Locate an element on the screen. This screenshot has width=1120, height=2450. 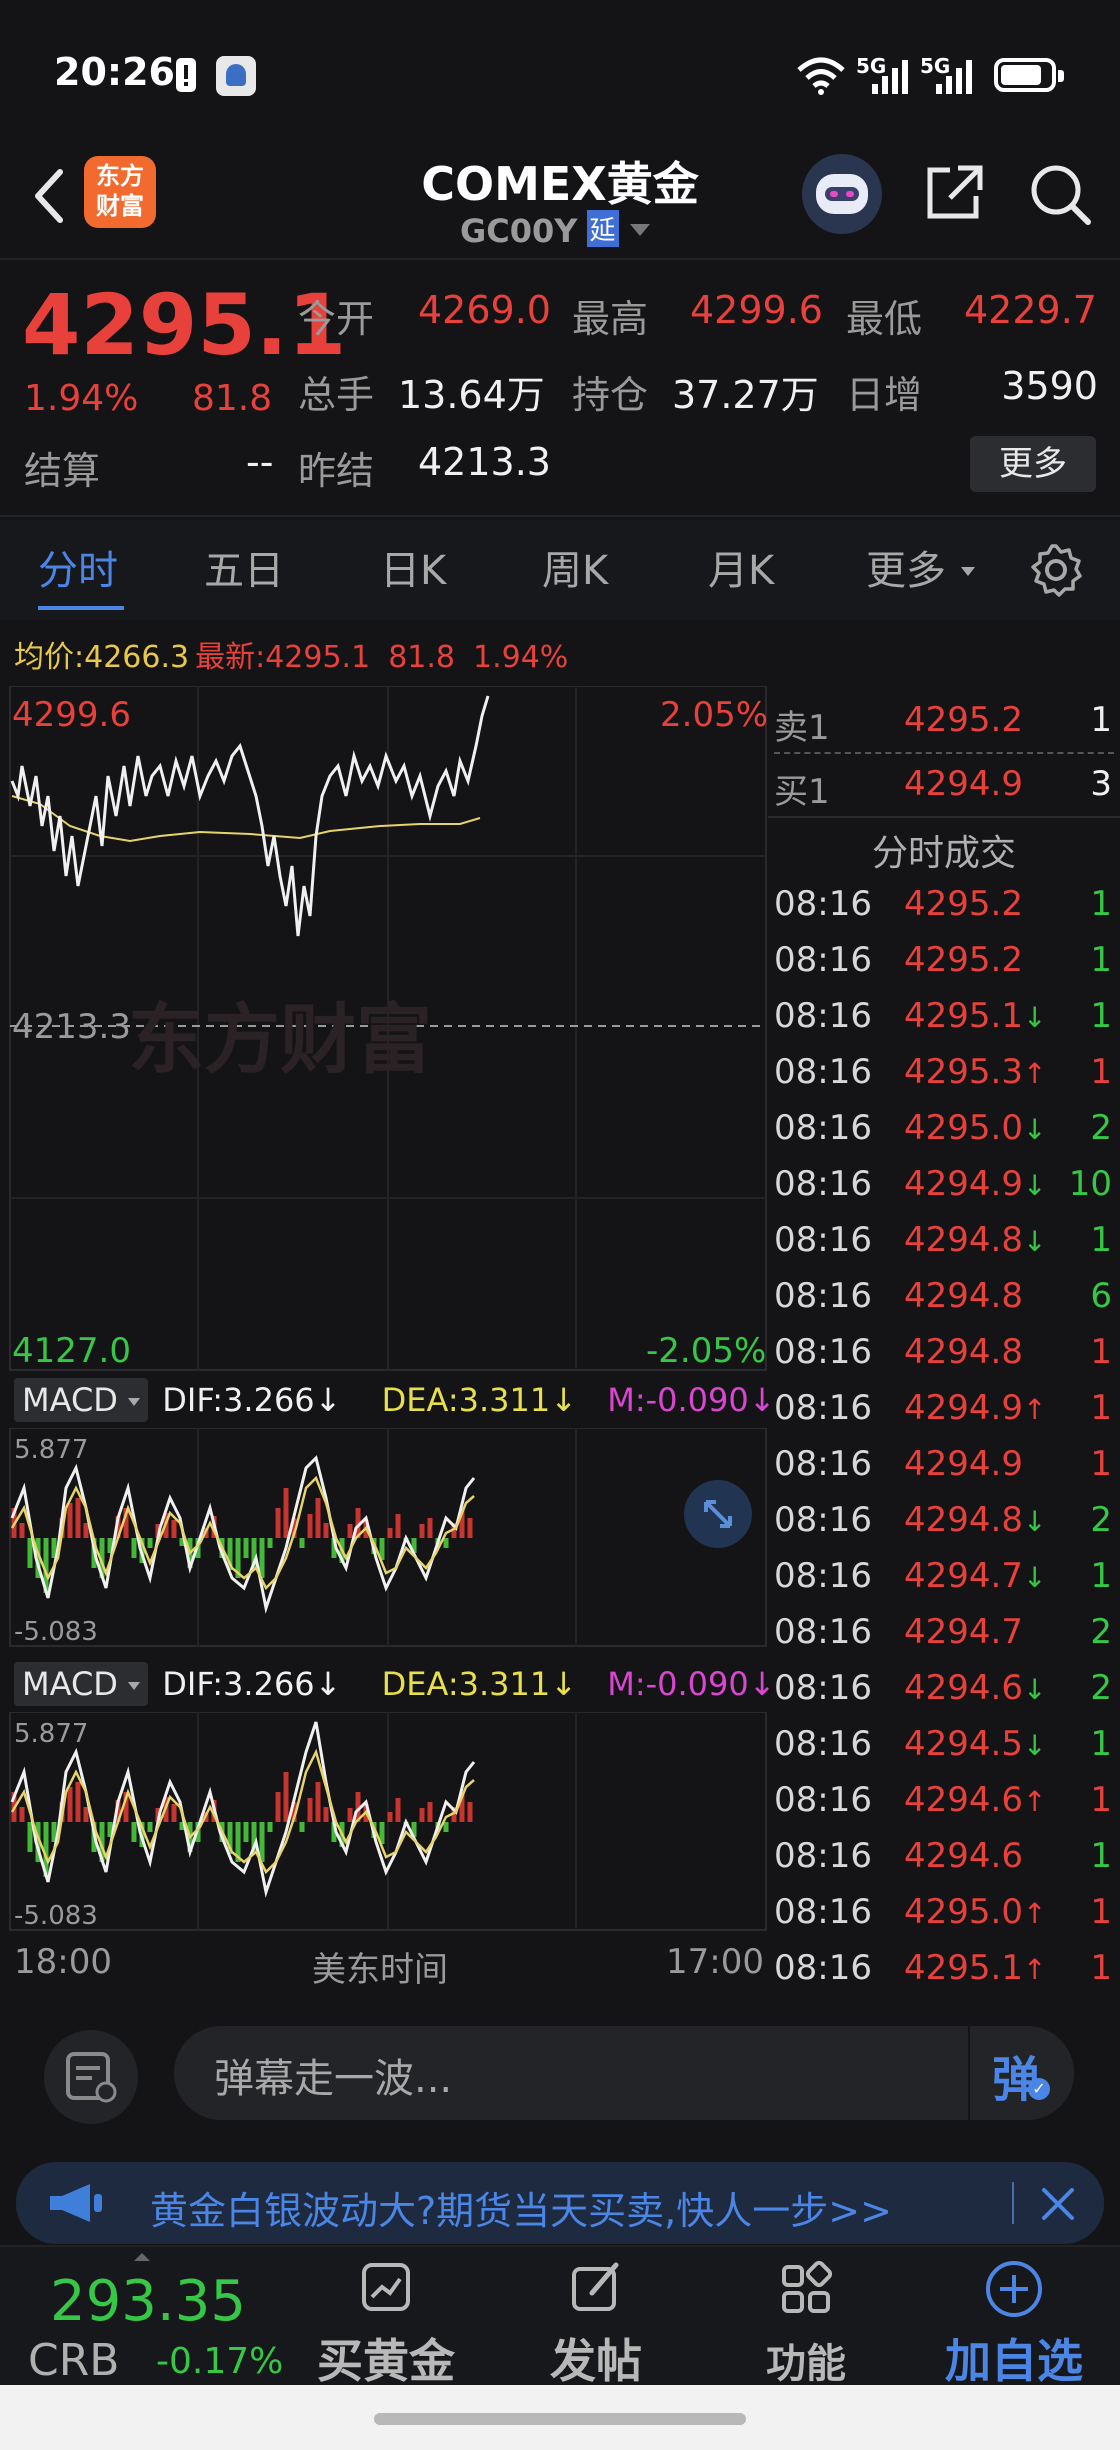
trade-price: 4294.6 is located at coordinates (963, 1856).